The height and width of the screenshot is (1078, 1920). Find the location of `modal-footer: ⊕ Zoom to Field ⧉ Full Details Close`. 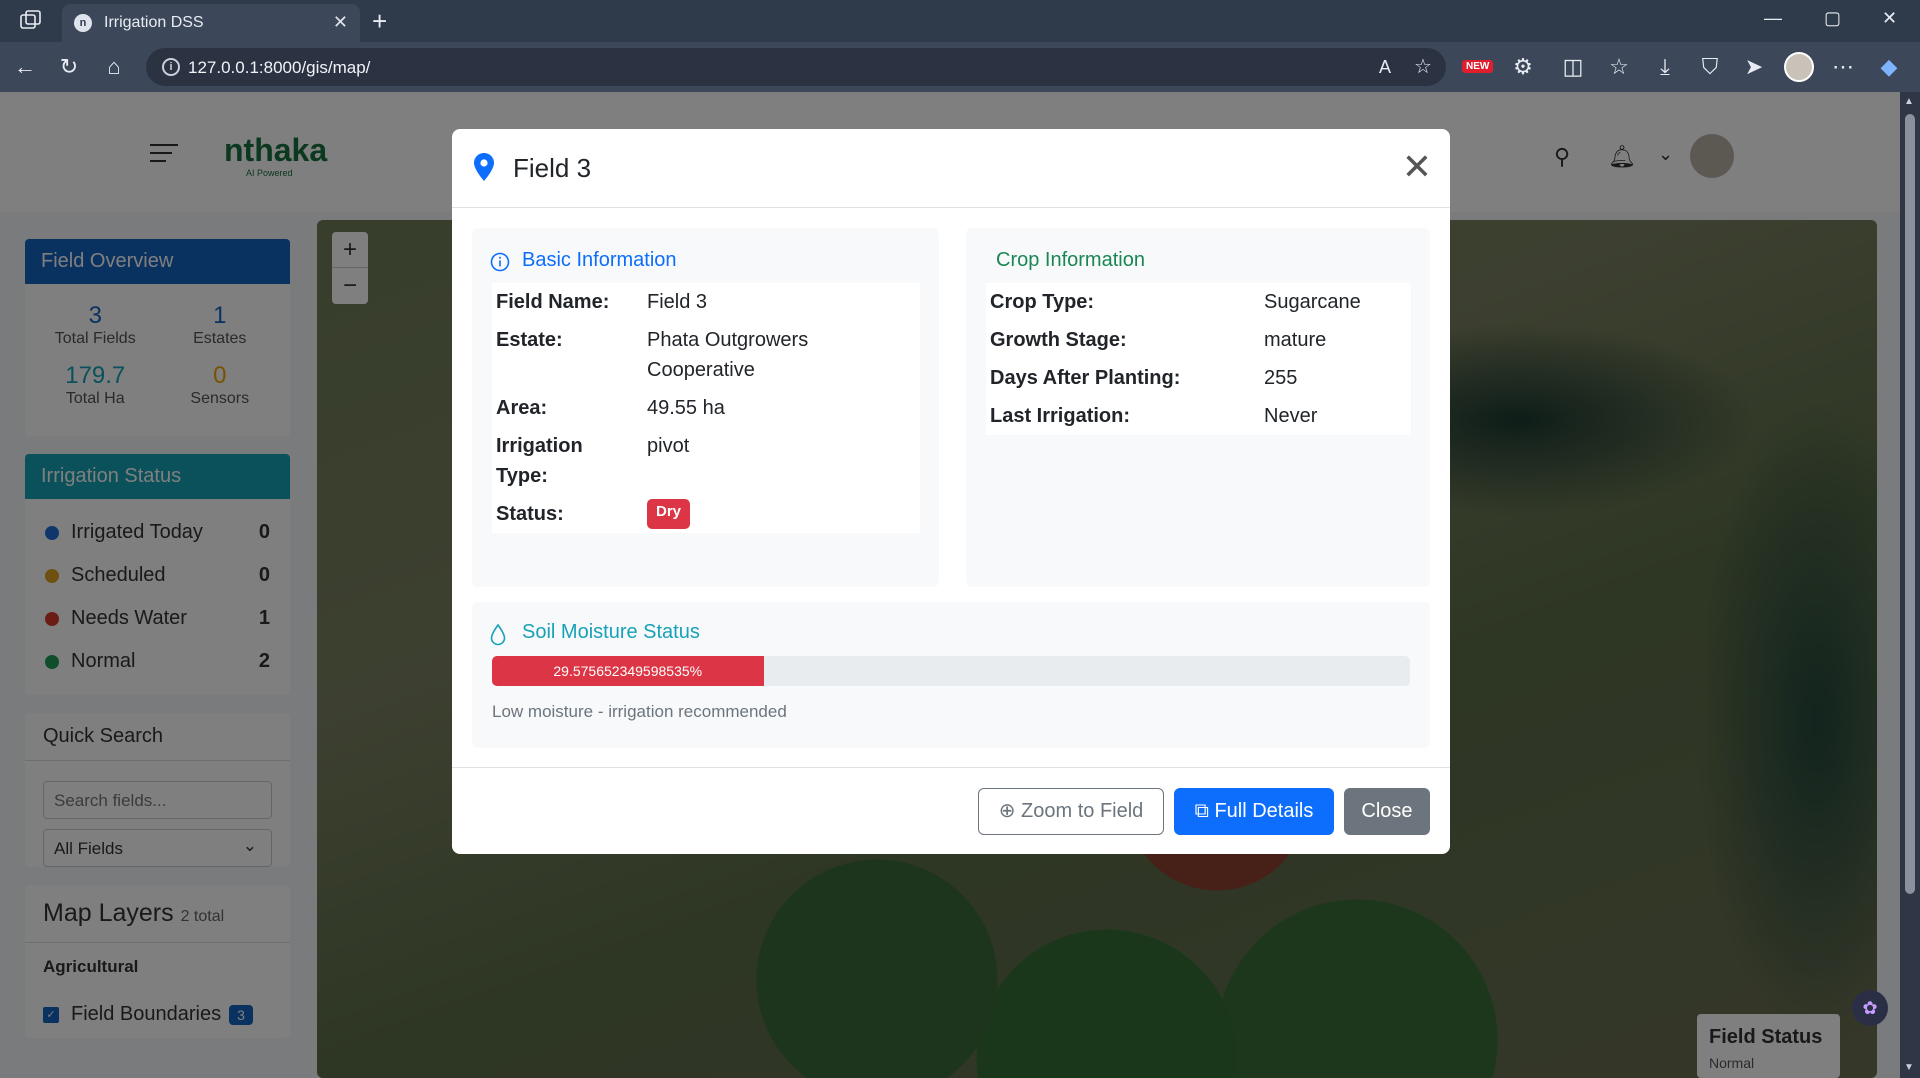

modal-footer: ⊕ Zoom to Field ⧉ Full Details Close is located at coordinates (951, 810).